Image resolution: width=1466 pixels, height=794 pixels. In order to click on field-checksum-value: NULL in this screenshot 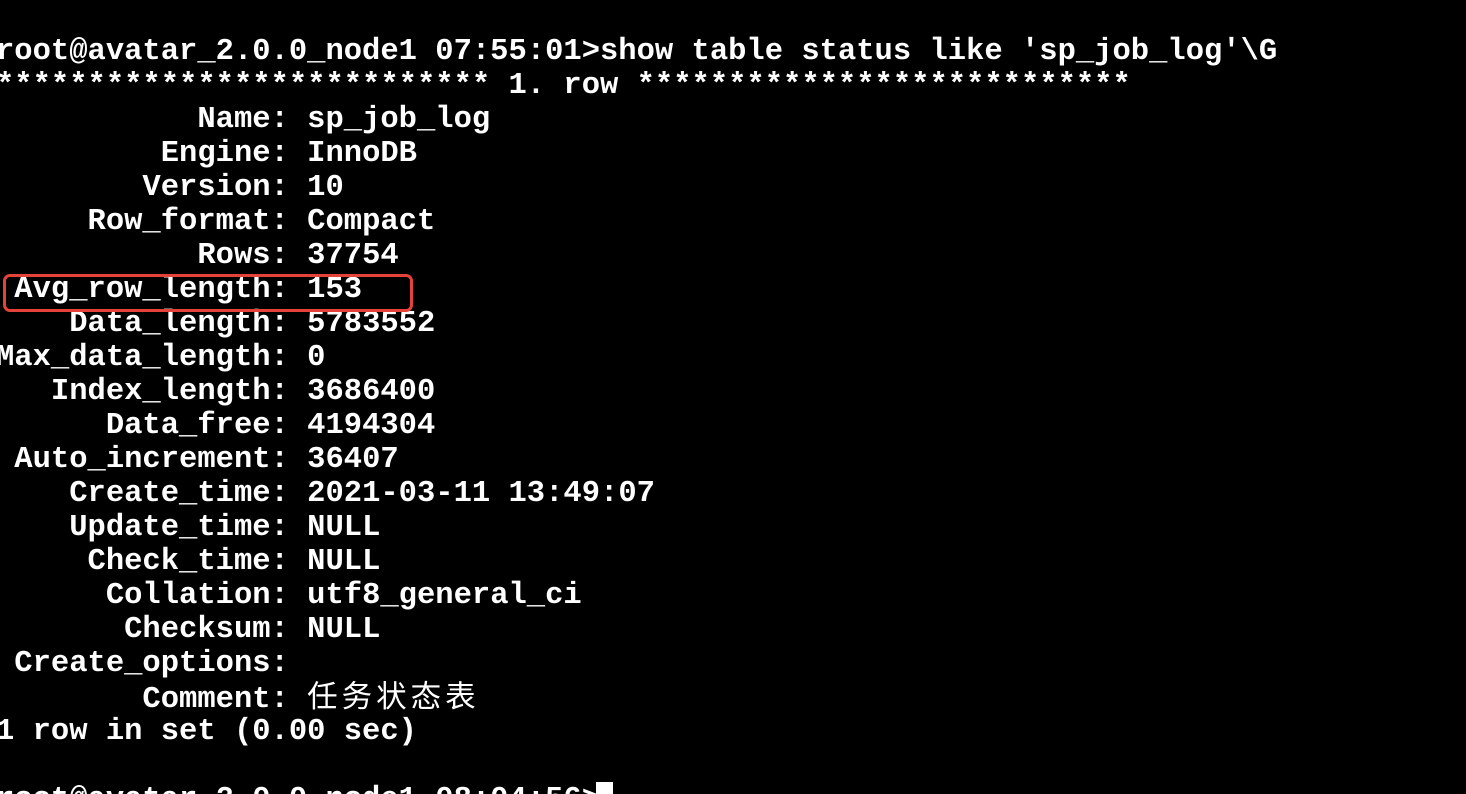, I will do `click(344, 630)`.